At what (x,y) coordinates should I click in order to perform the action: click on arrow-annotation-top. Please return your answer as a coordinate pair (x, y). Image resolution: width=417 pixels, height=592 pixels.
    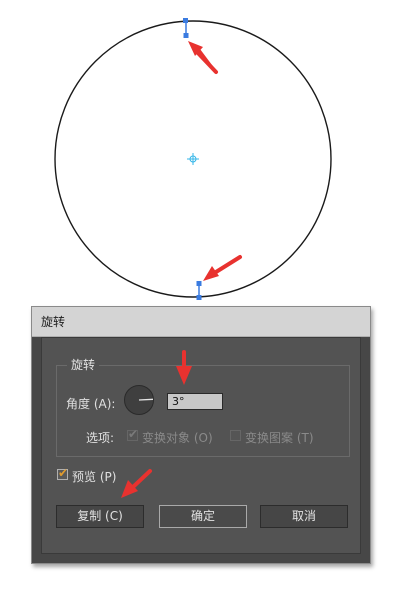
    Looking at the image, I should click on (203, 57).